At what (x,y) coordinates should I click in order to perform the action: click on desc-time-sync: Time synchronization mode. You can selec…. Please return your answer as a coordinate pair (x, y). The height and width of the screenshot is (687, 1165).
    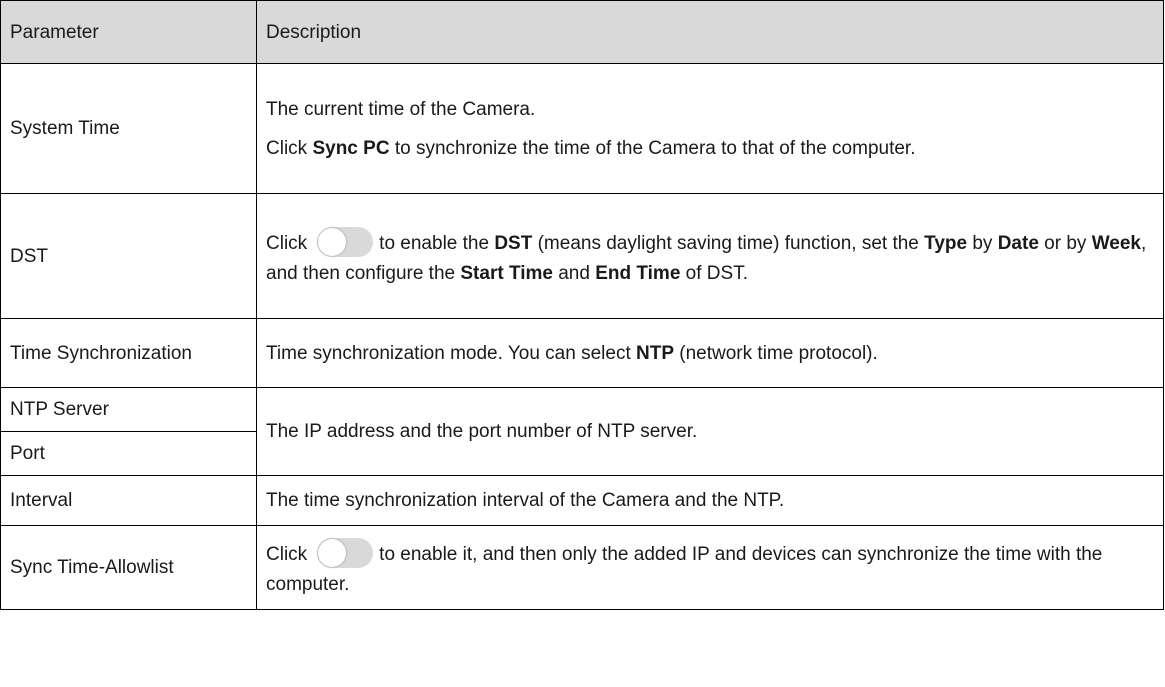
    Looking at the image, I should click on (710, 353).